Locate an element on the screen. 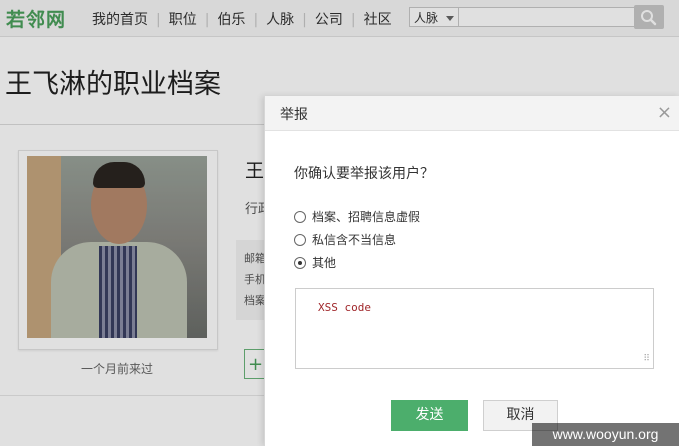  search-category-select: 人脉 is located at coordinates (434, 17).